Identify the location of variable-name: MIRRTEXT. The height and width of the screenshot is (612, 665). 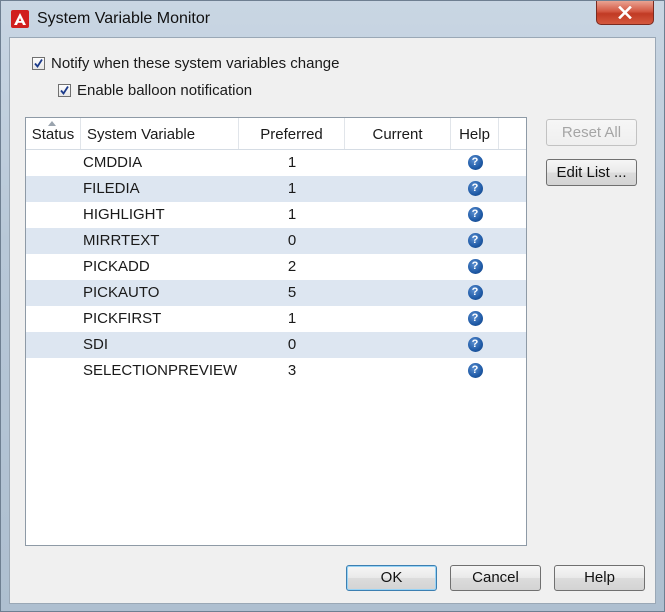
(121, 240).